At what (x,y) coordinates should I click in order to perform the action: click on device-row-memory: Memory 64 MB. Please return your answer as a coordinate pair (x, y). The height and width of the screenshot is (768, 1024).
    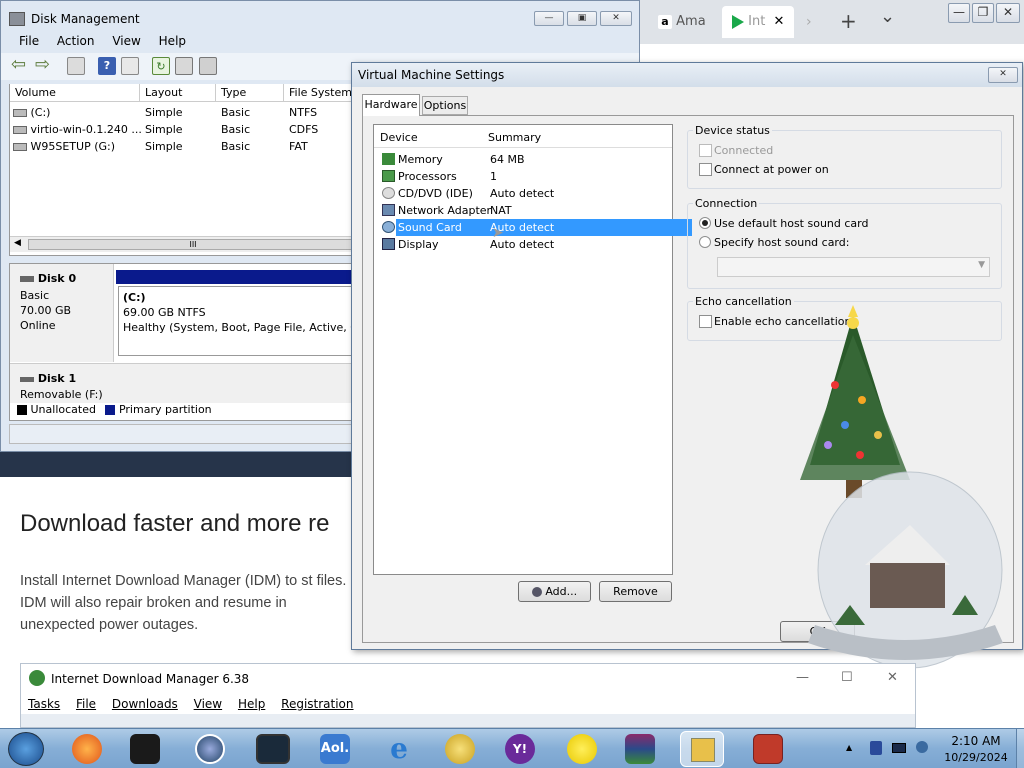
    Looking at the image, I should click on (526, 159).